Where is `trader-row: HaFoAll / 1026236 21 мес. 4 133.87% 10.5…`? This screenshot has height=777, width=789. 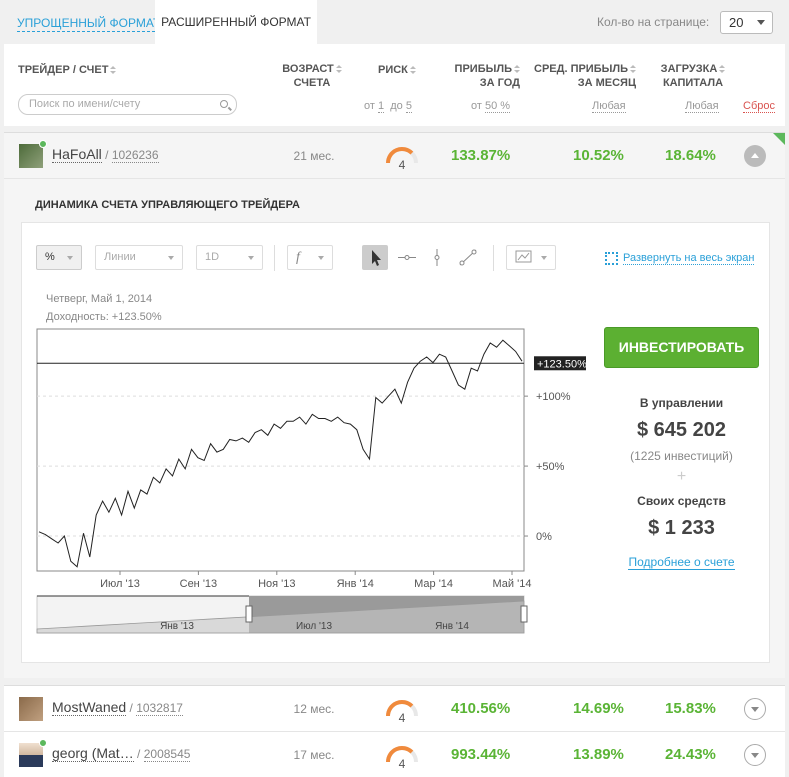 trader-row: HaFoAll / 1026236 21 мес. 4 133.87% 10.5… is located at coordinates (394, 155).